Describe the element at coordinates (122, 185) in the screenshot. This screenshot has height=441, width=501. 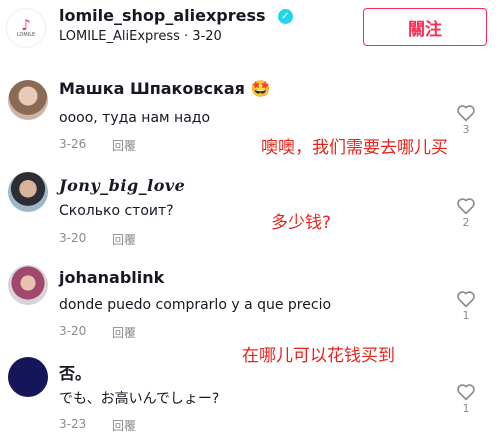
I see `comment-username: Jony_big_love` at that location.